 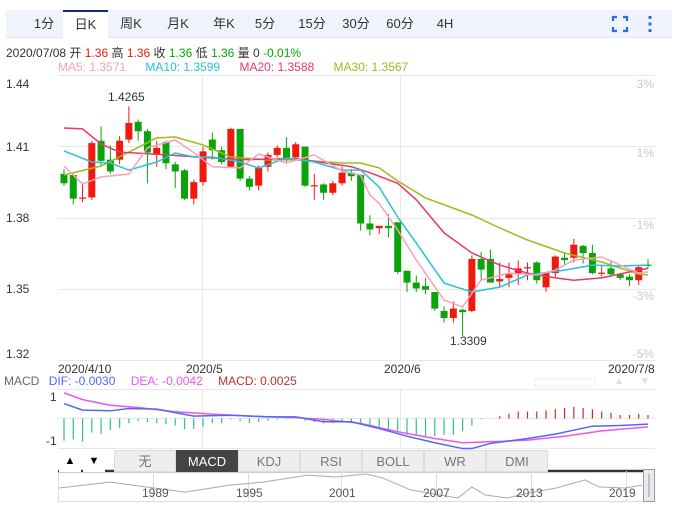 I want to click on dif-line, so click(x=356, y=426).